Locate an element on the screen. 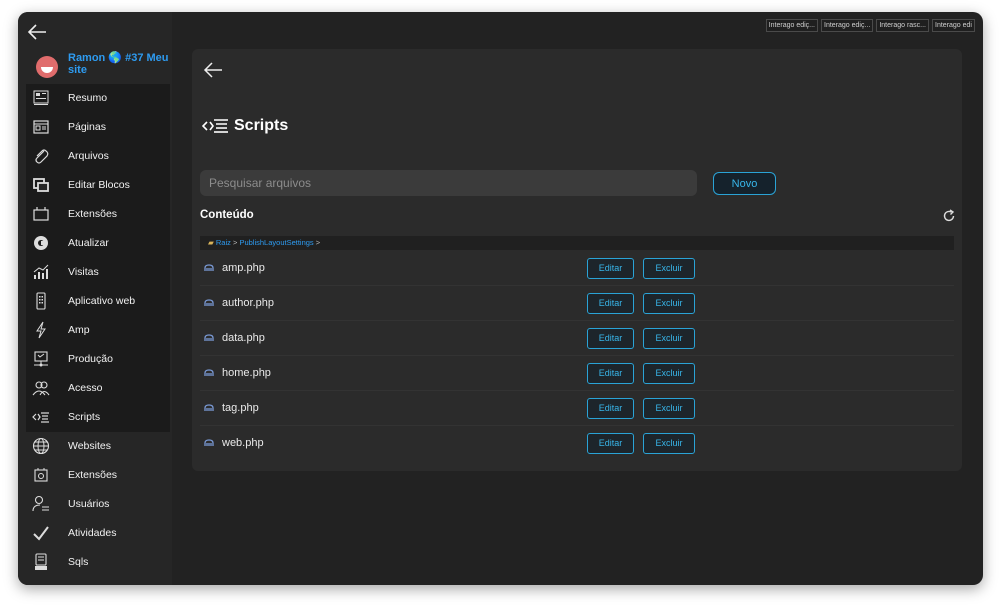 The height and width of the screenshot is (609, 1000). sidebar-item-label: Acesso is located at coordinates (85, 388).